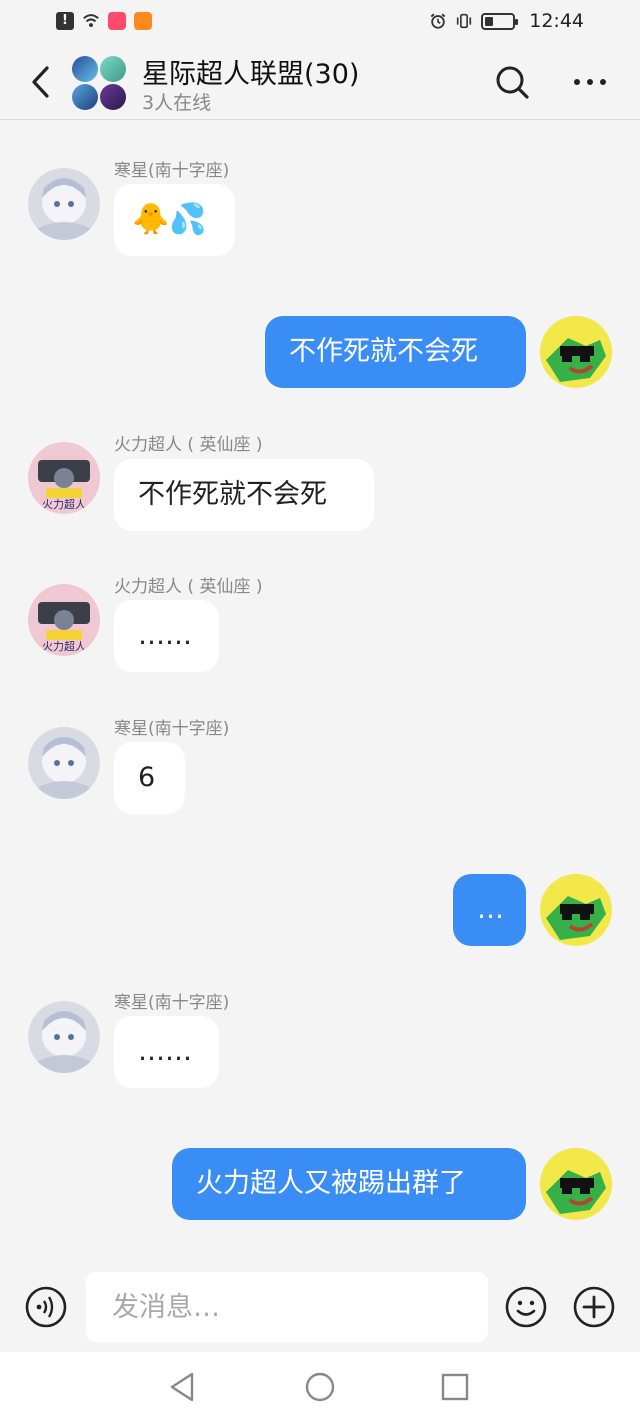  I want to click on nav-home-icon, so click(320, 1387).